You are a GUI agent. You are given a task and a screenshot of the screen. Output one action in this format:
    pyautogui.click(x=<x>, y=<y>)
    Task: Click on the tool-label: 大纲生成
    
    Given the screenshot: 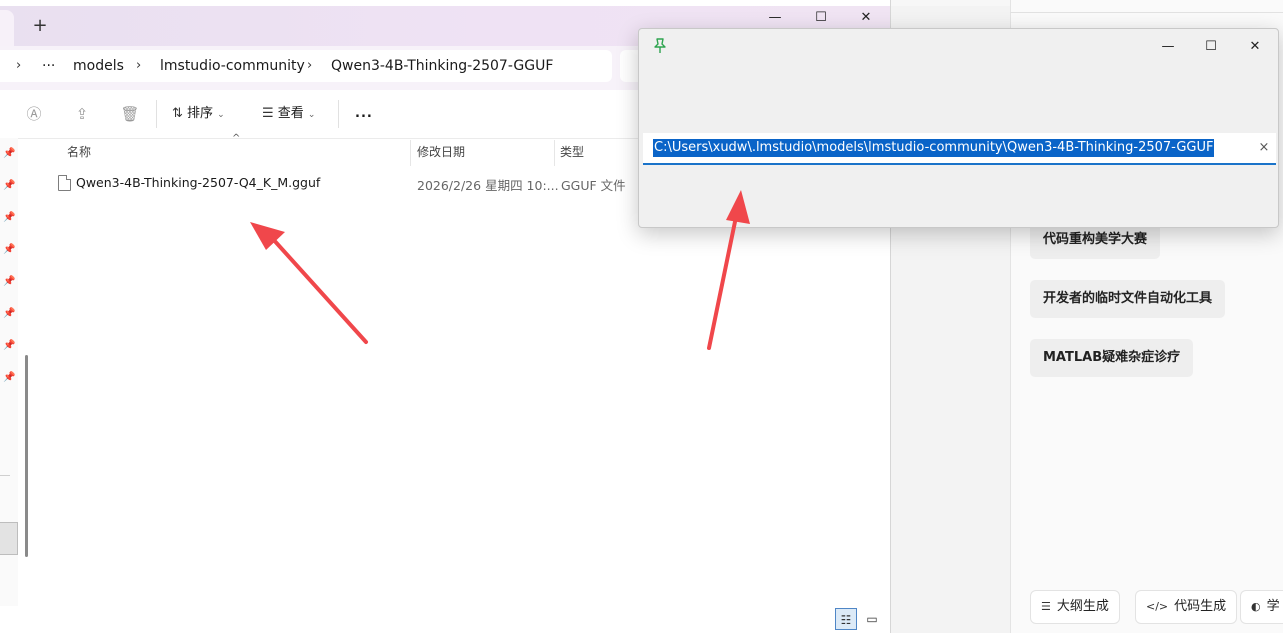 What is the action you would take?
    pyautogui.click(x=1082, y=606)
    